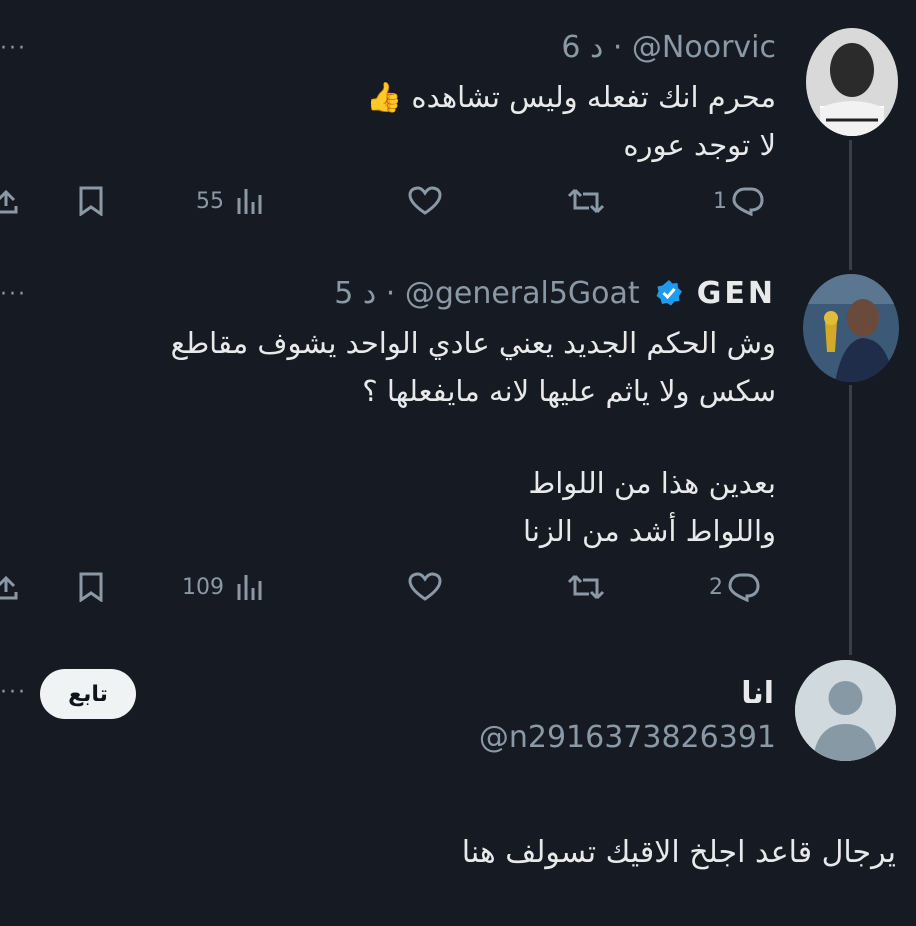  I want to click on tweet-text-line: محرم انك تفعله وليس تشاهده 👍, so click(571, 97).